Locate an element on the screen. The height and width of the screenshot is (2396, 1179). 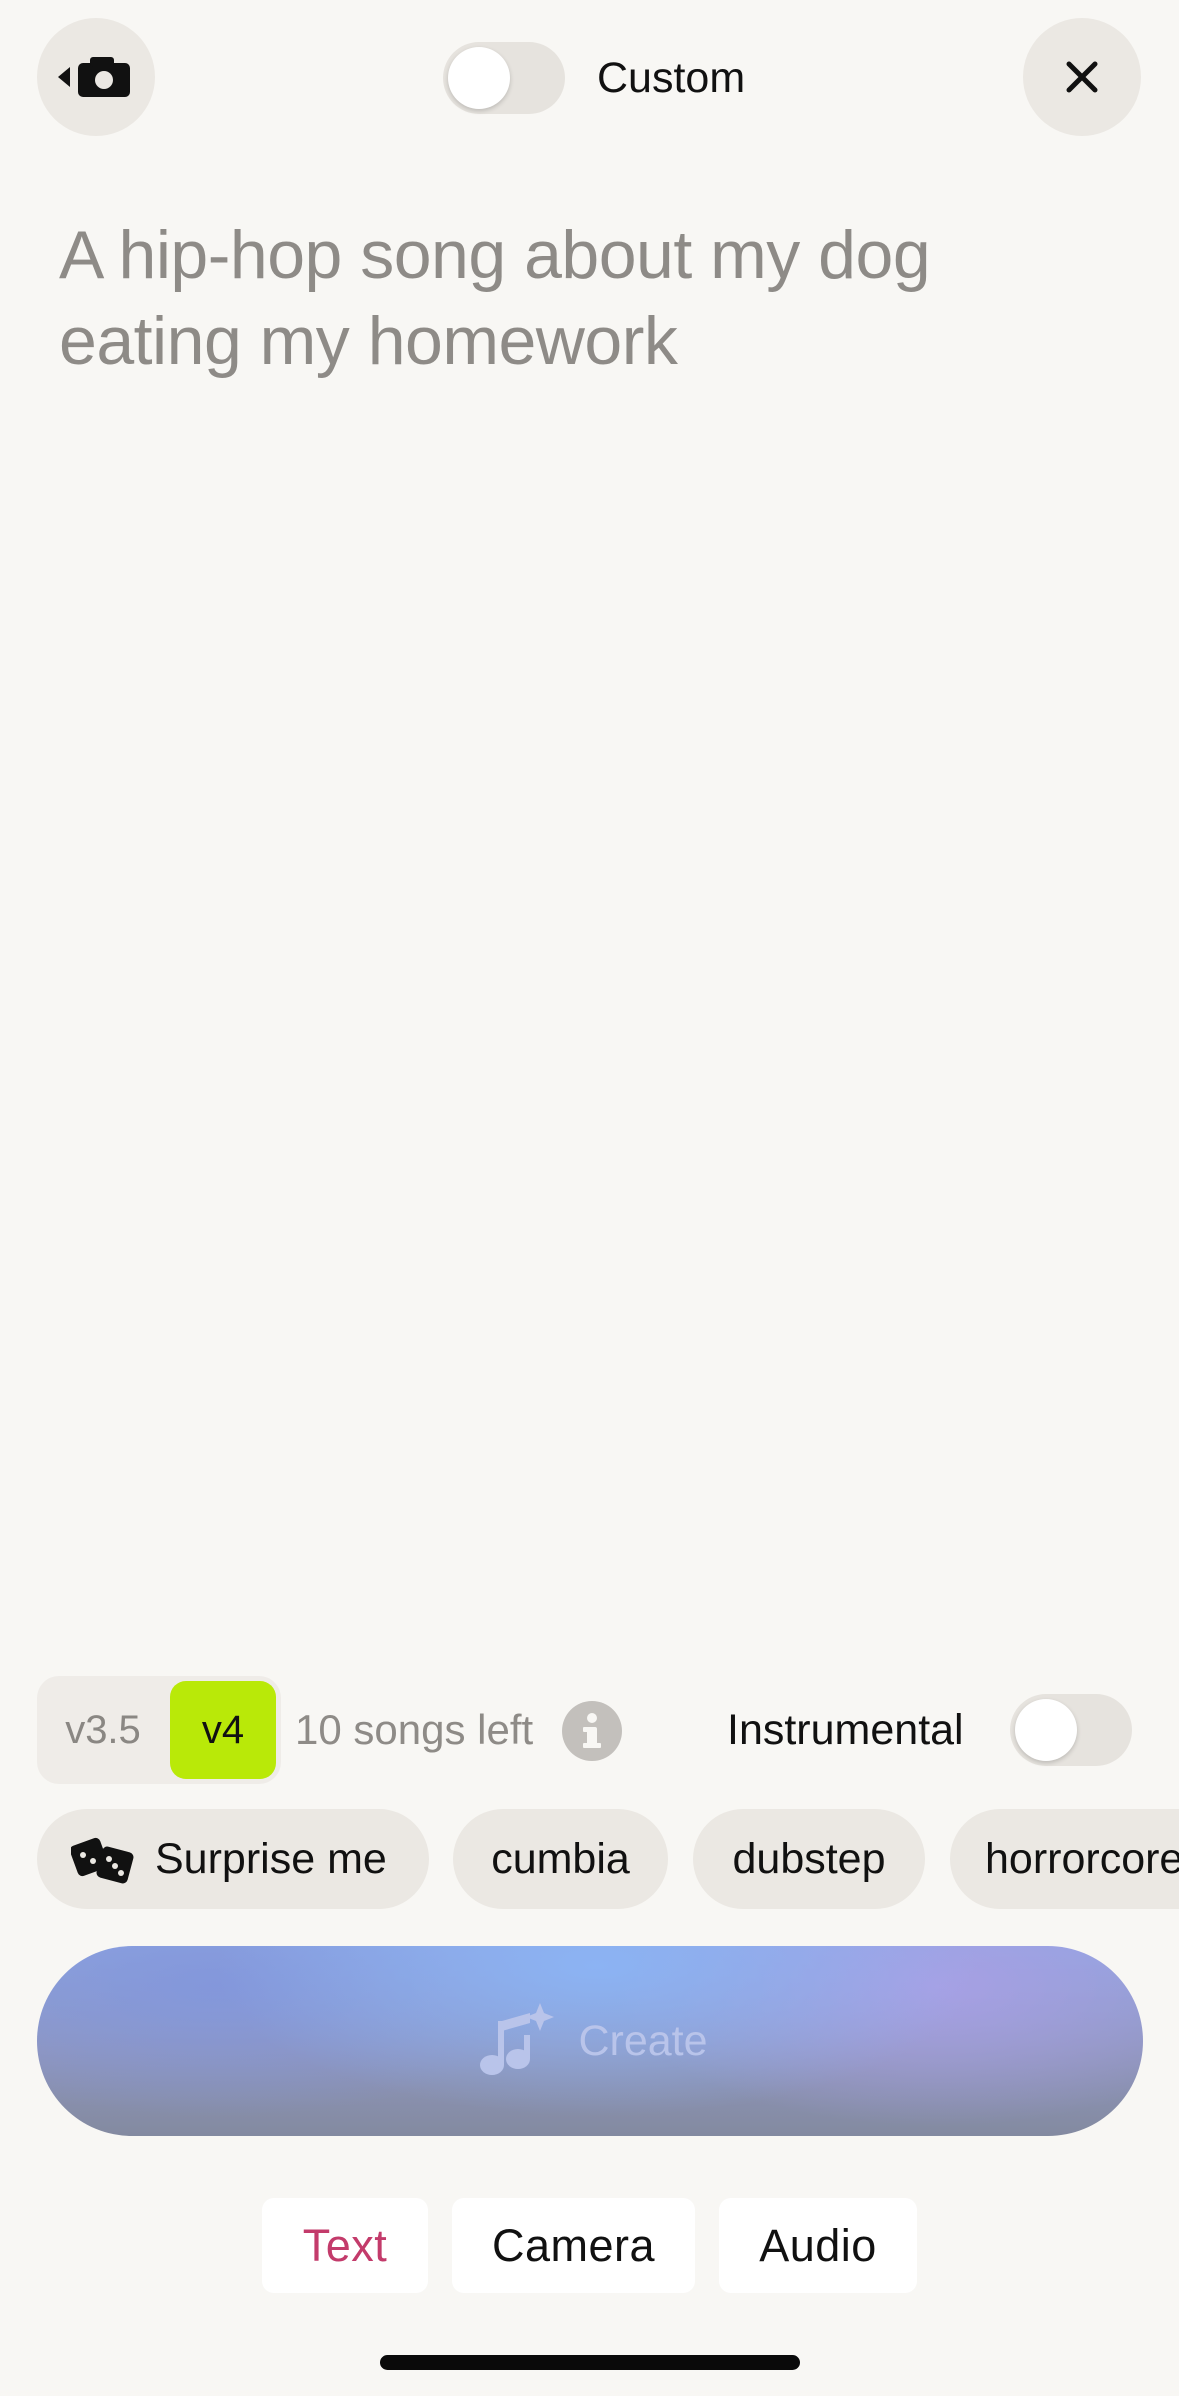
back-camera-icon is located at coordinates (94, 77).